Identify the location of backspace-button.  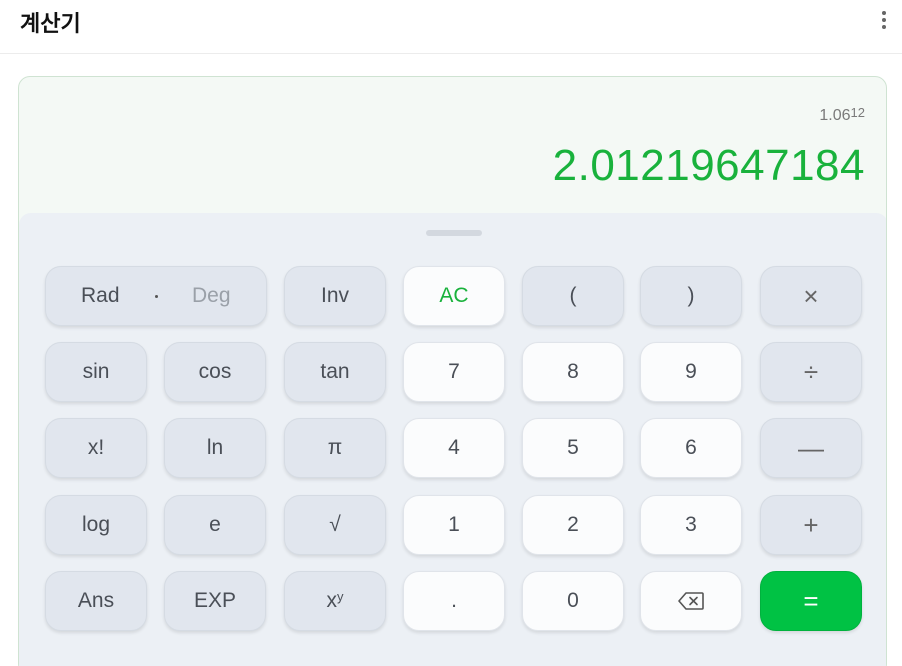
(691, 601).